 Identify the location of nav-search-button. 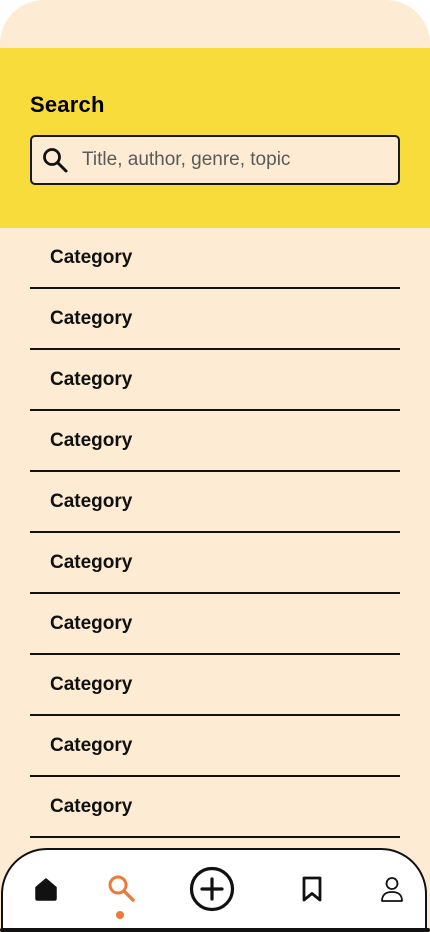
(121, 890).